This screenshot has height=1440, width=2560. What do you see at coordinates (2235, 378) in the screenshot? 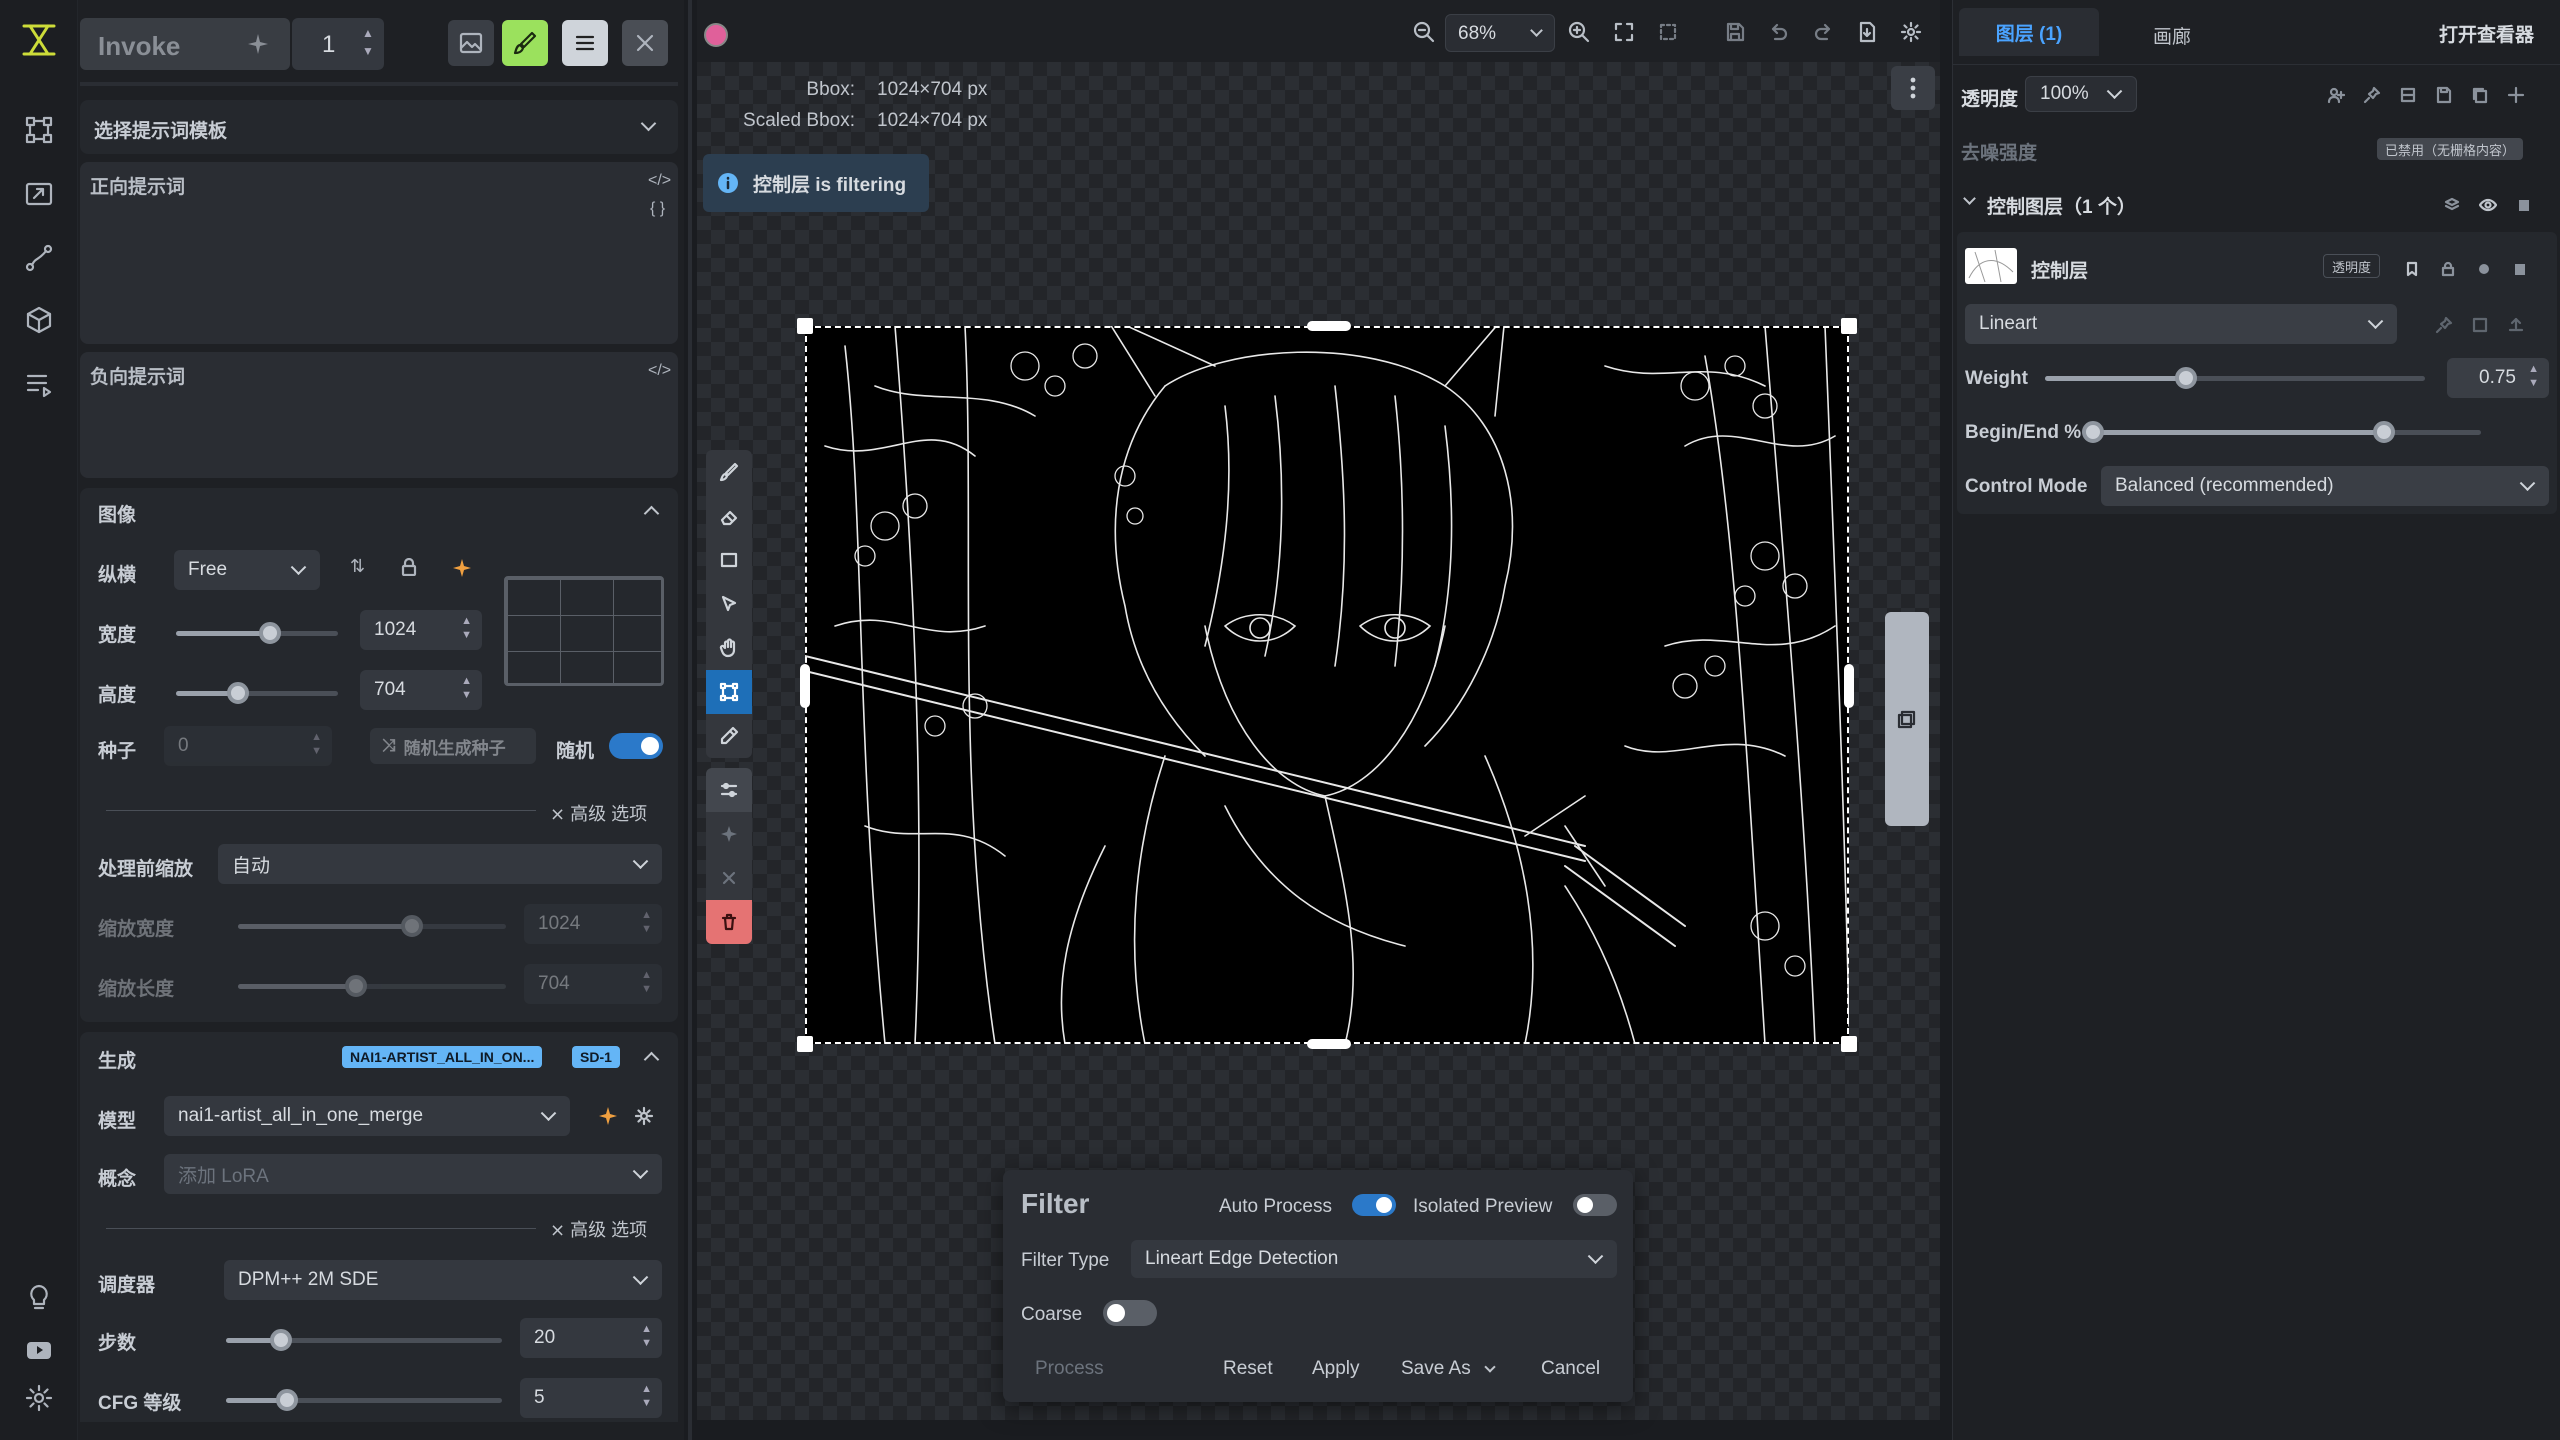
I see `weight-slider` at bounding box center [2235, 378].